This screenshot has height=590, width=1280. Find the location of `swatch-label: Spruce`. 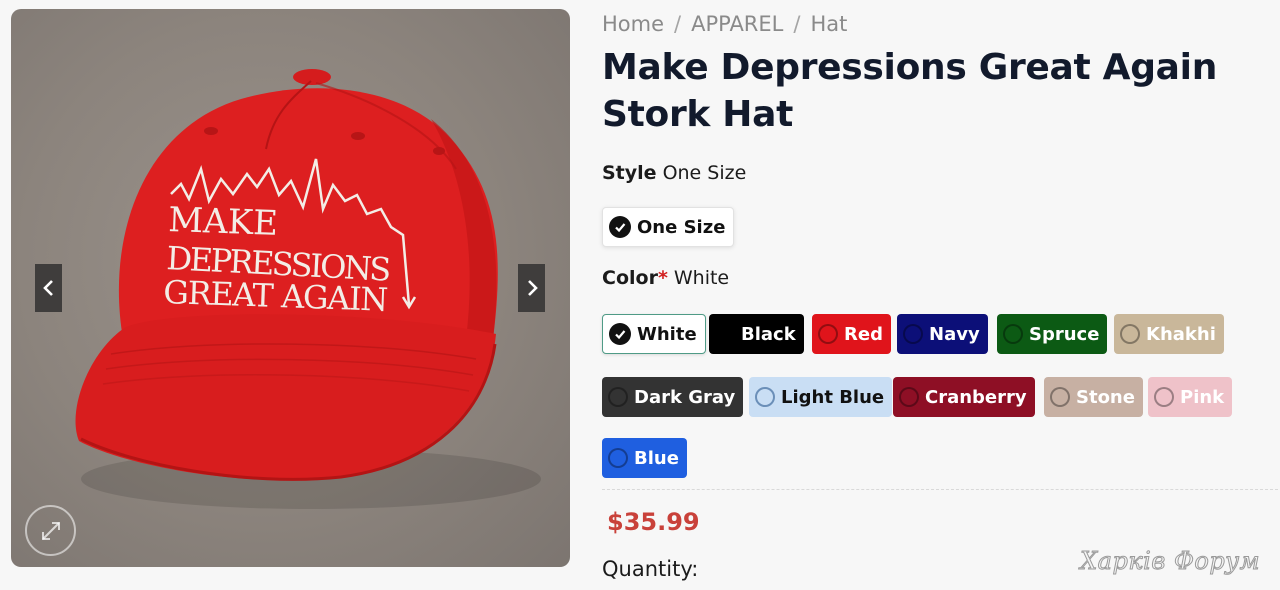

swatch-label: Spruce is located at coordinates (1064, 334).